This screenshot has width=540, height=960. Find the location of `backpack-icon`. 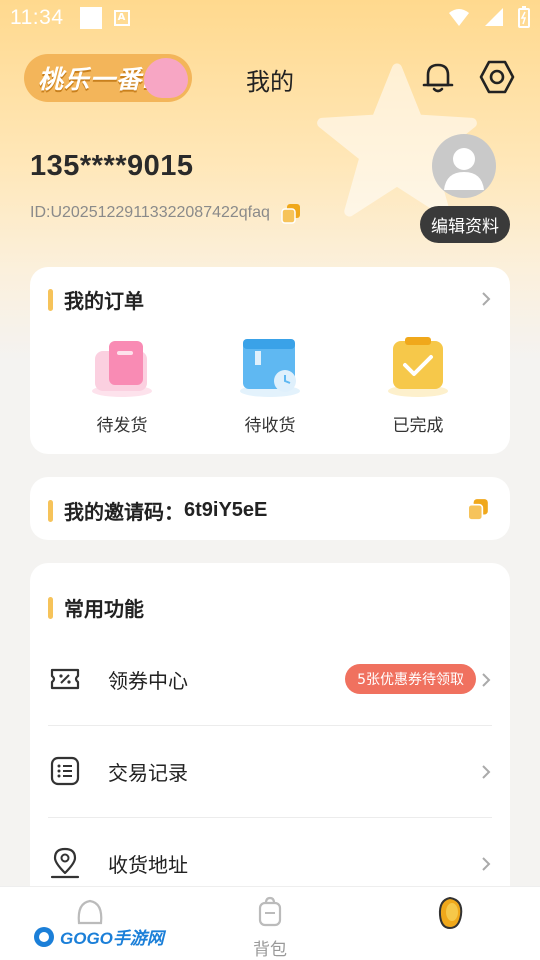

backpack-icon is located at coordinates (270, 911).